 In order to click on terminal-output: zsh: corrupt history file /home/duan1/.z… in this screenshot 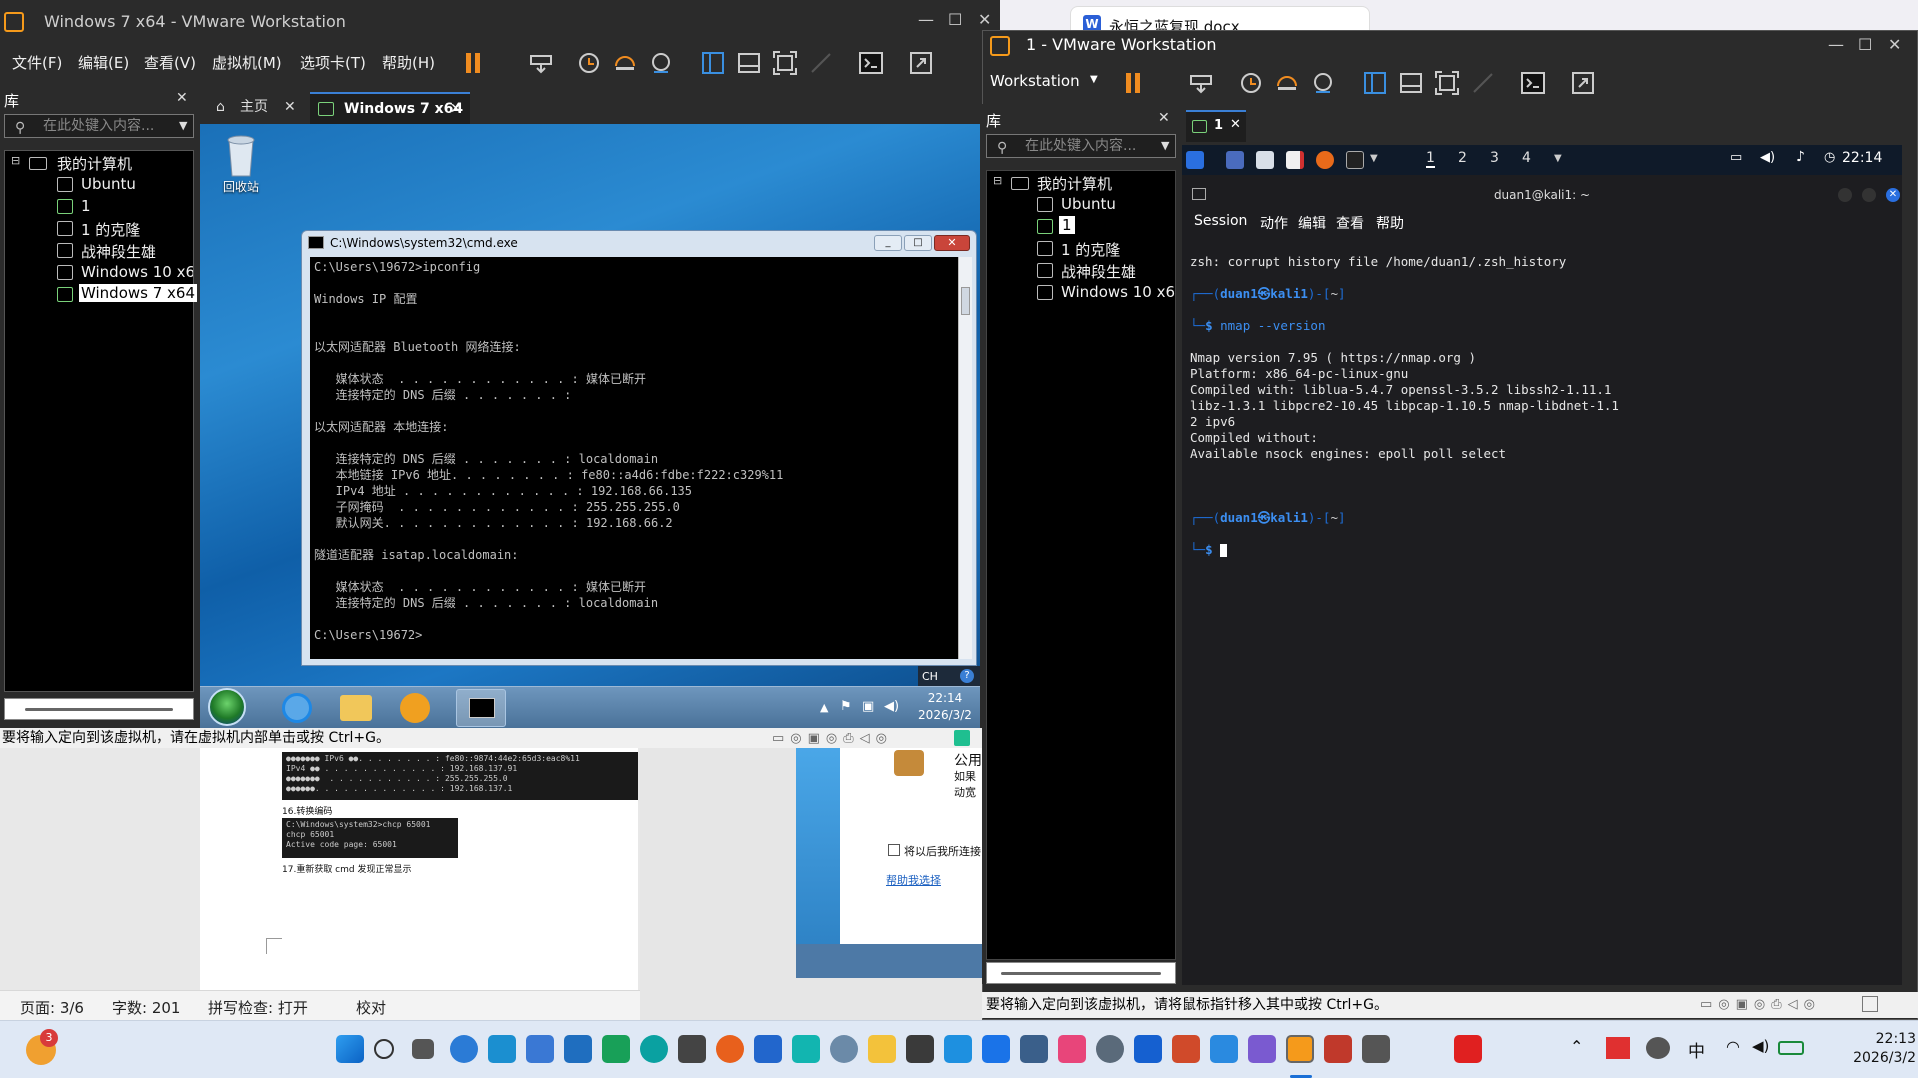, I will do `click(1540, 397)`.